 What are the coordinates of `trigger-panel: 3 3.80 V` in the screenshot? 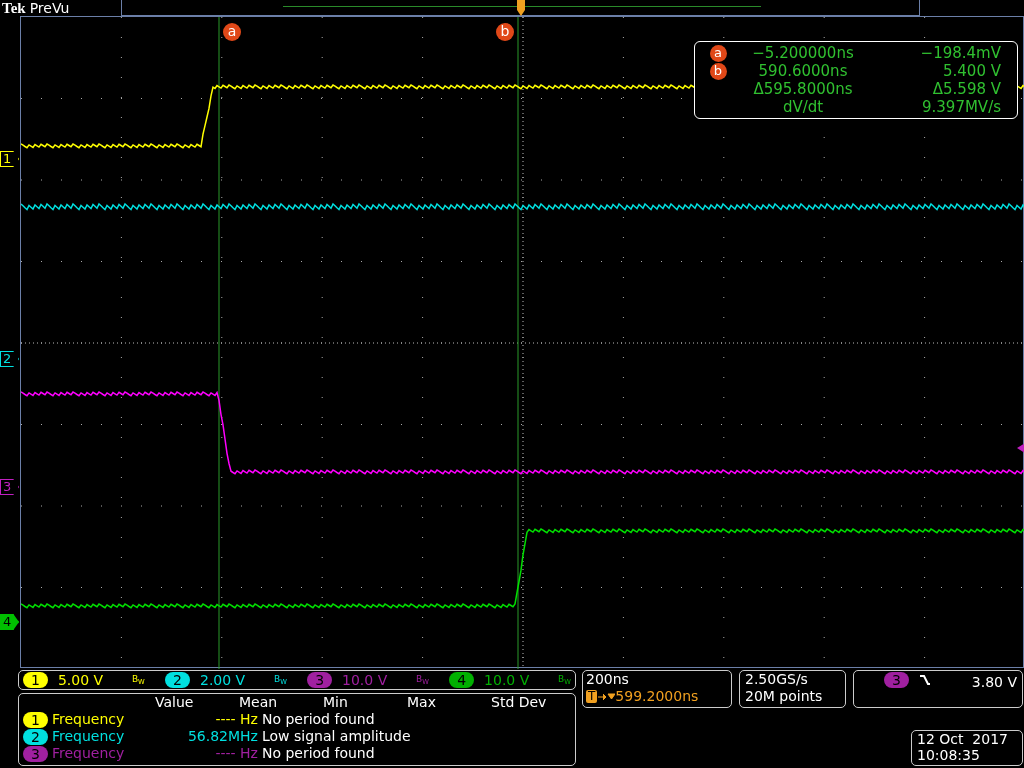 It's located at (938, 689).